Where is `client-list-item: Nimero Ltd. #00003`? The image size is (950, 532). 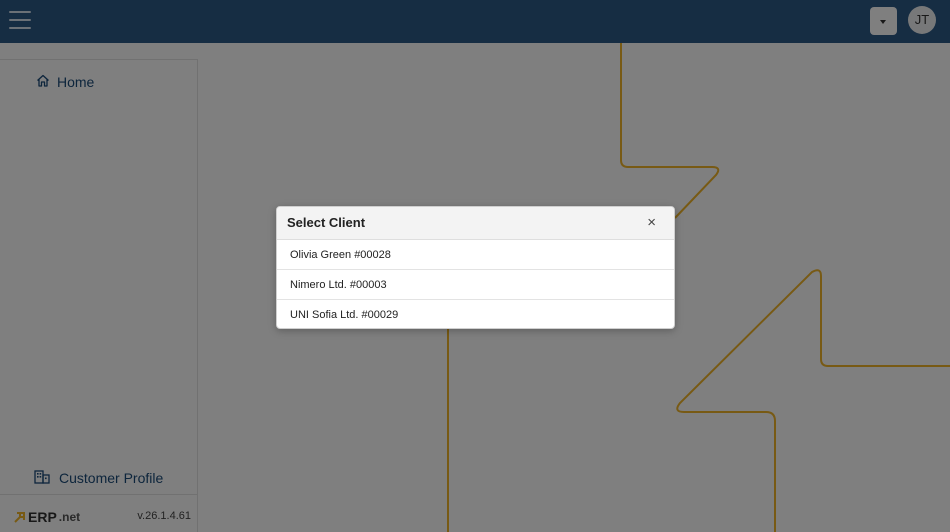
client-list-item: Nimero Ltd. #00003 is located at coordinates (475, 285).